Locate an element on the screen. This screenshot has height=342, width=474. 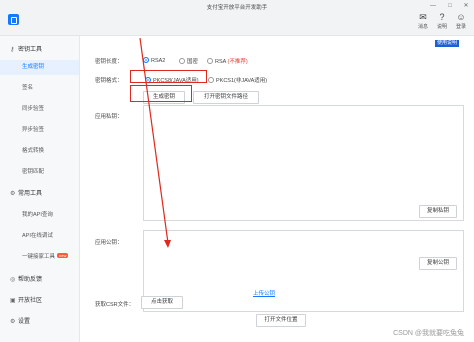
messages-button: ✉ 消息 is located at coordinates (423, 21).